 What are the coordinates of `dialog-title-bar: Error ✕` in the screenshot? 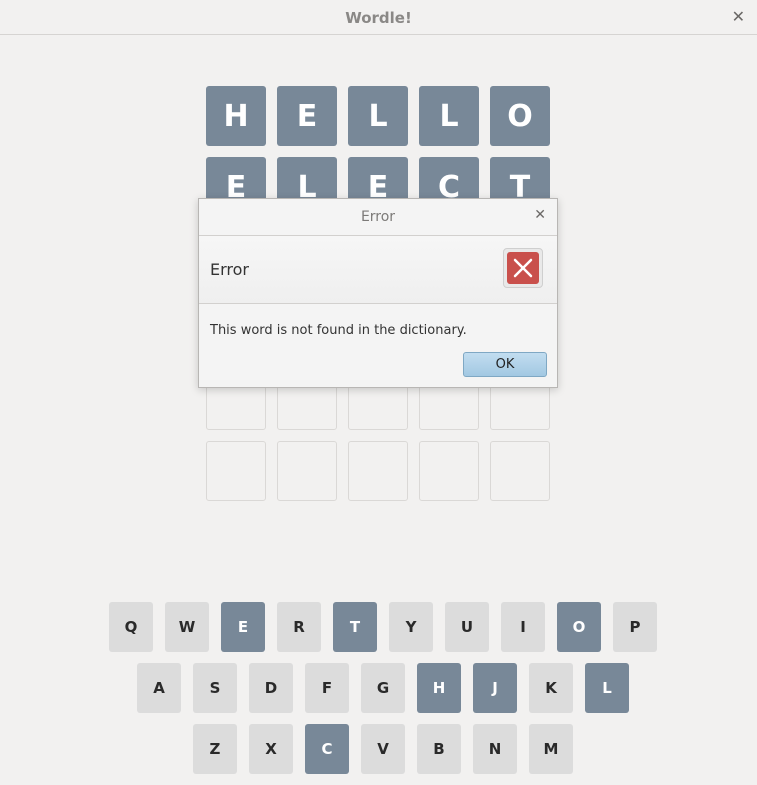 It's located at (378, 217).